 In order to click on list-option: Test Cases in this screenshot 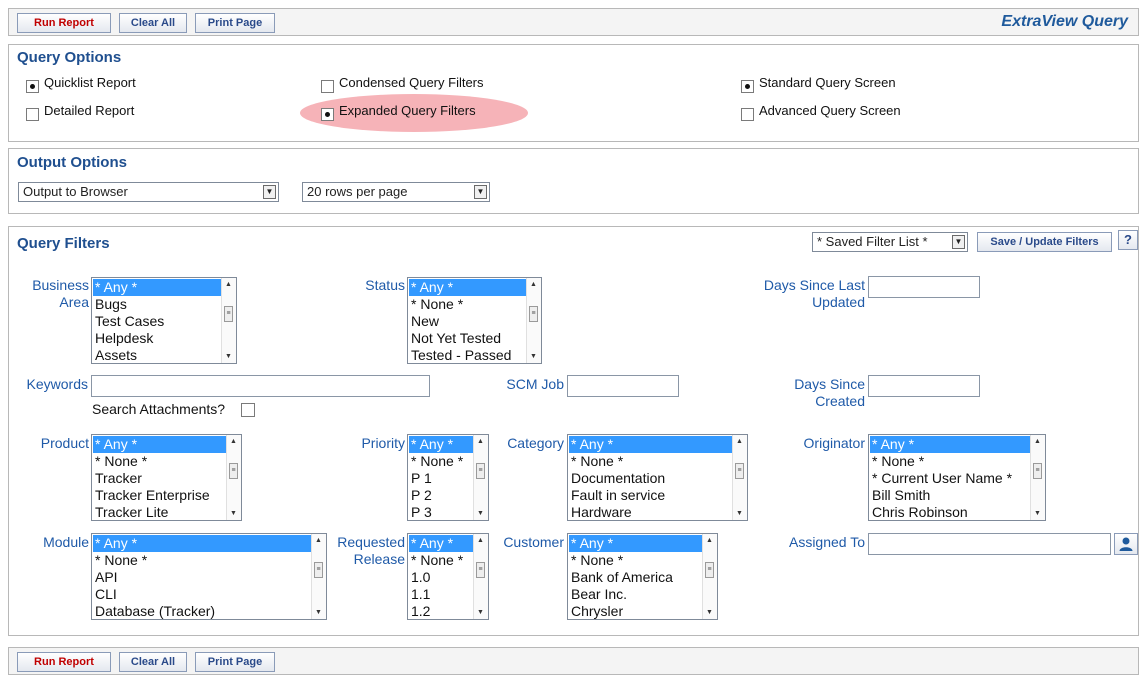, I will do `click(157, 321)`.